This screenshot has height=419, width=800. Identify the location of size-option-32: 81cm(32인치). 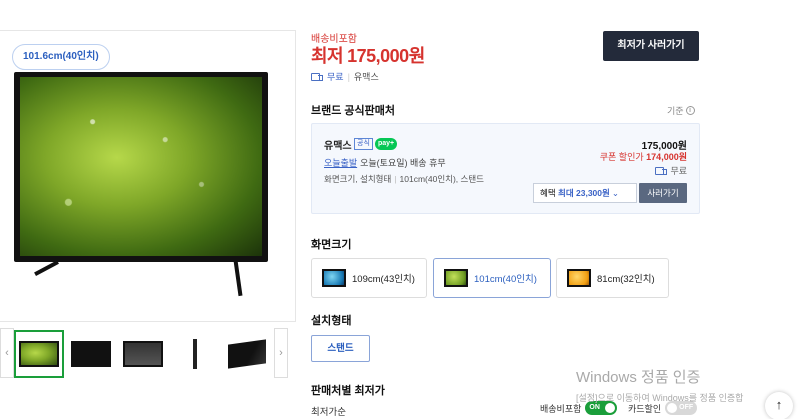
(612, 278).